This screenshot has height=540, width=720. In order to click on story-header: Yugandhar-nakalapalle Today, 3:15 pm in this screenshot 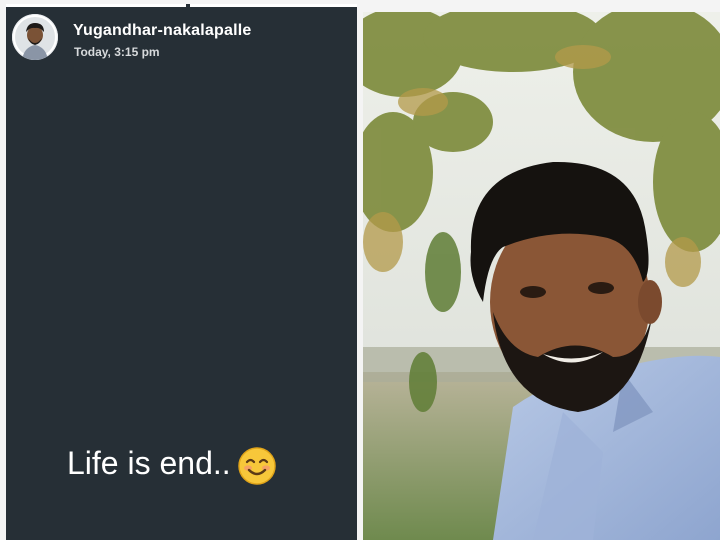, I will do `click(182, 39)`.